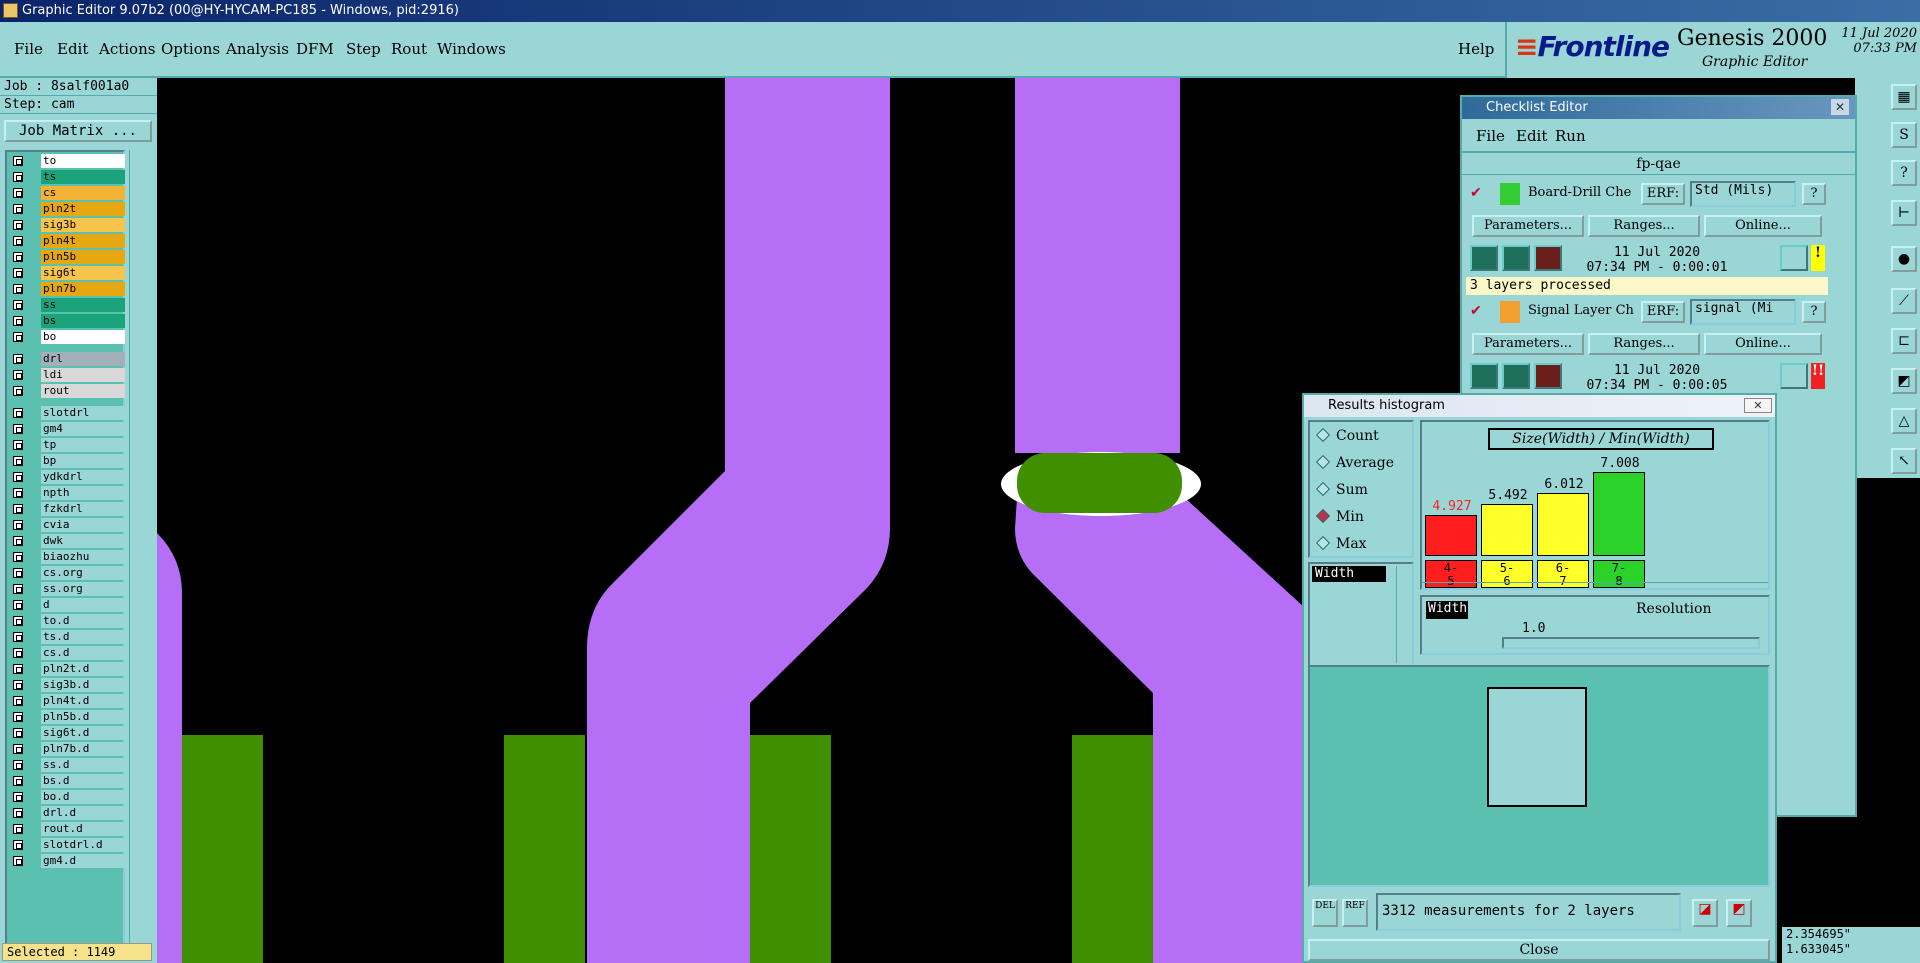  I want to click on layer-row: pln4t.d, so click(67, 701).